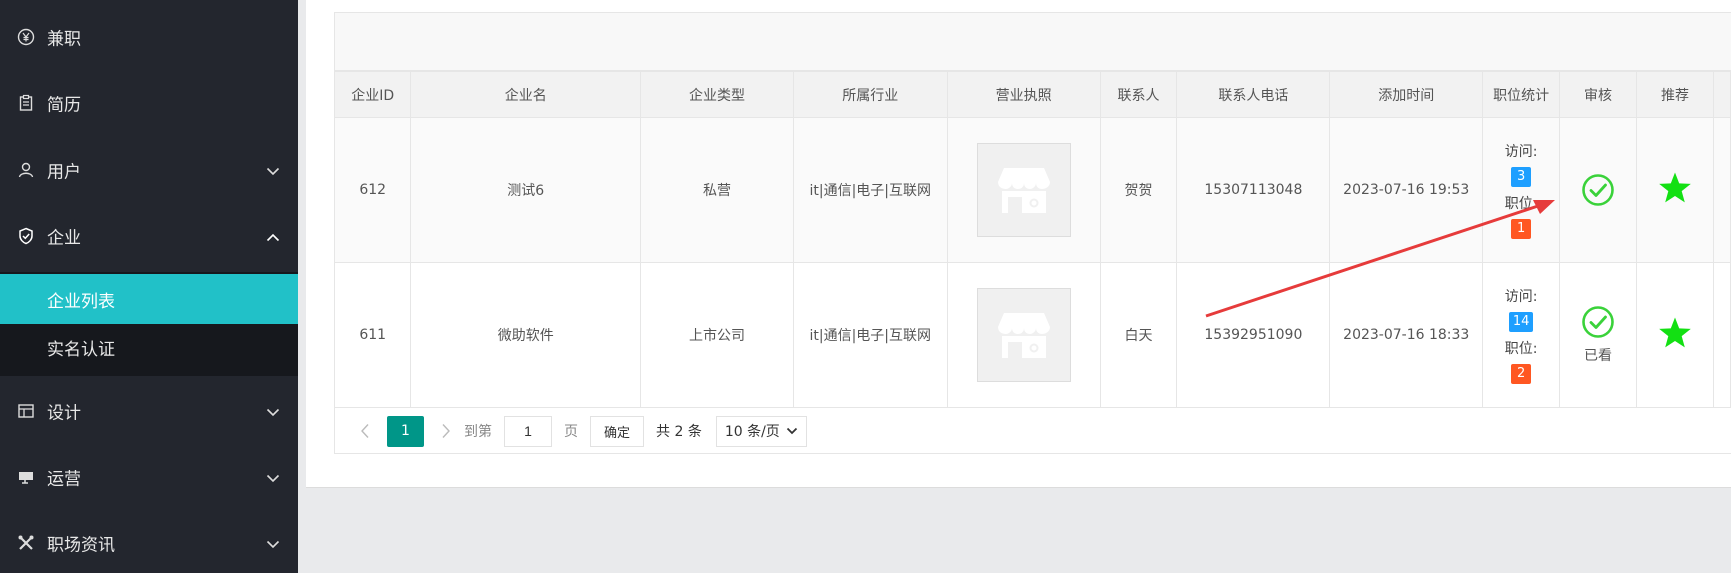  I want to click on sidebar-item-label: 设计, so click(64, 413).